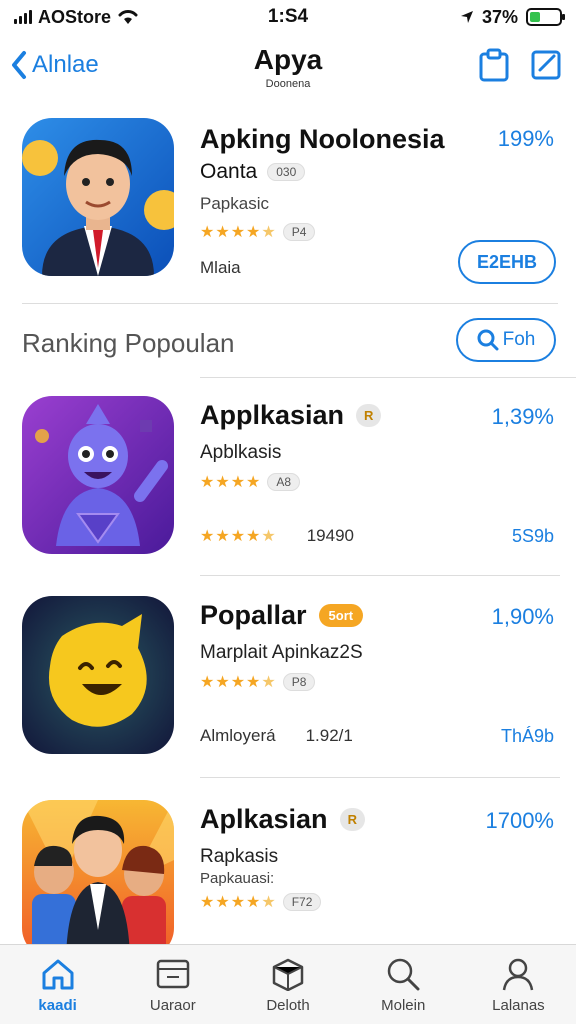  What do you see at coordinates (237, 878) in the screenshot?
I see `app-extra: Papkauasi:` at bounding box center [237, 878].